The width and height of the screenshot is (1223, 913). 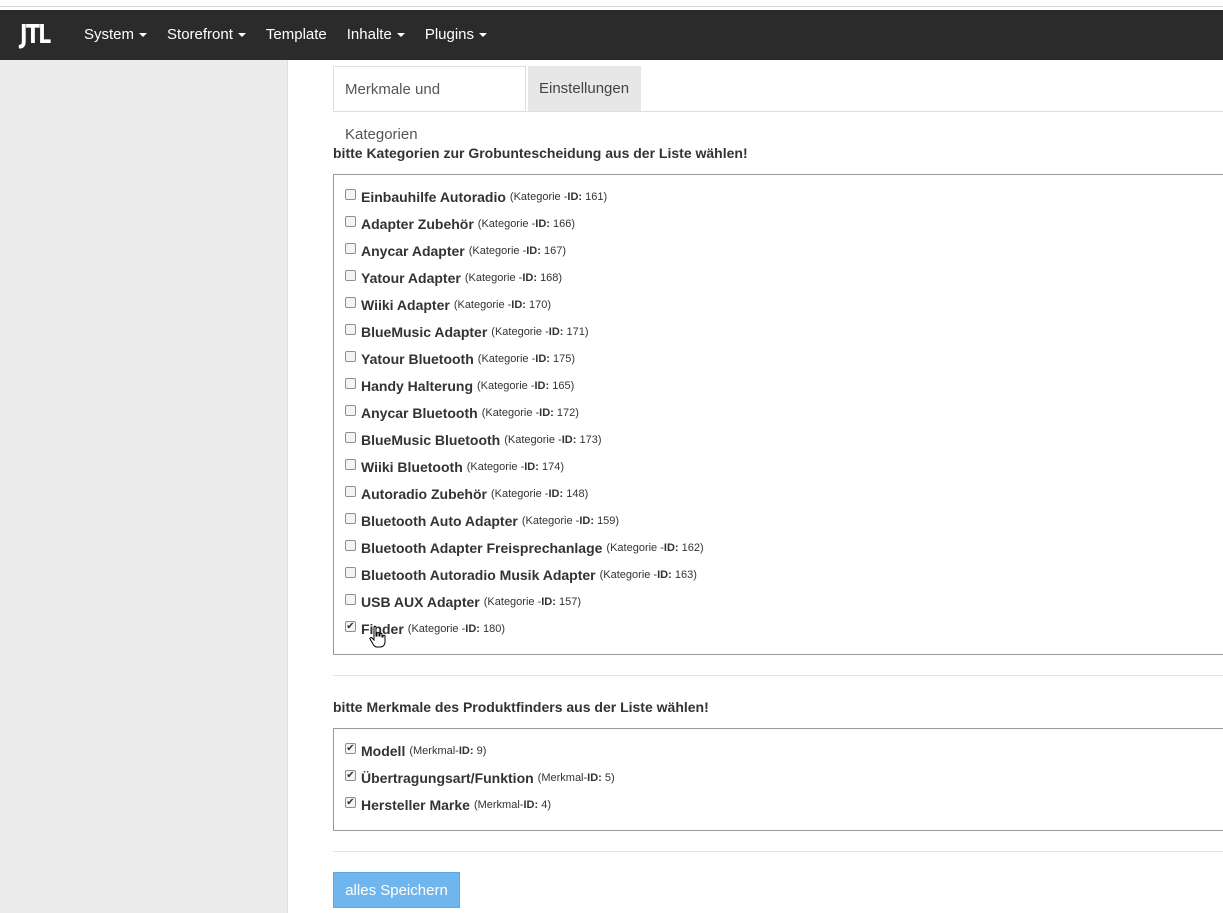 What do you see at coordinates (456, 35) in the screenshot?
I see `nav-item-plugins: Plugins` at bounding box center [456, 35].